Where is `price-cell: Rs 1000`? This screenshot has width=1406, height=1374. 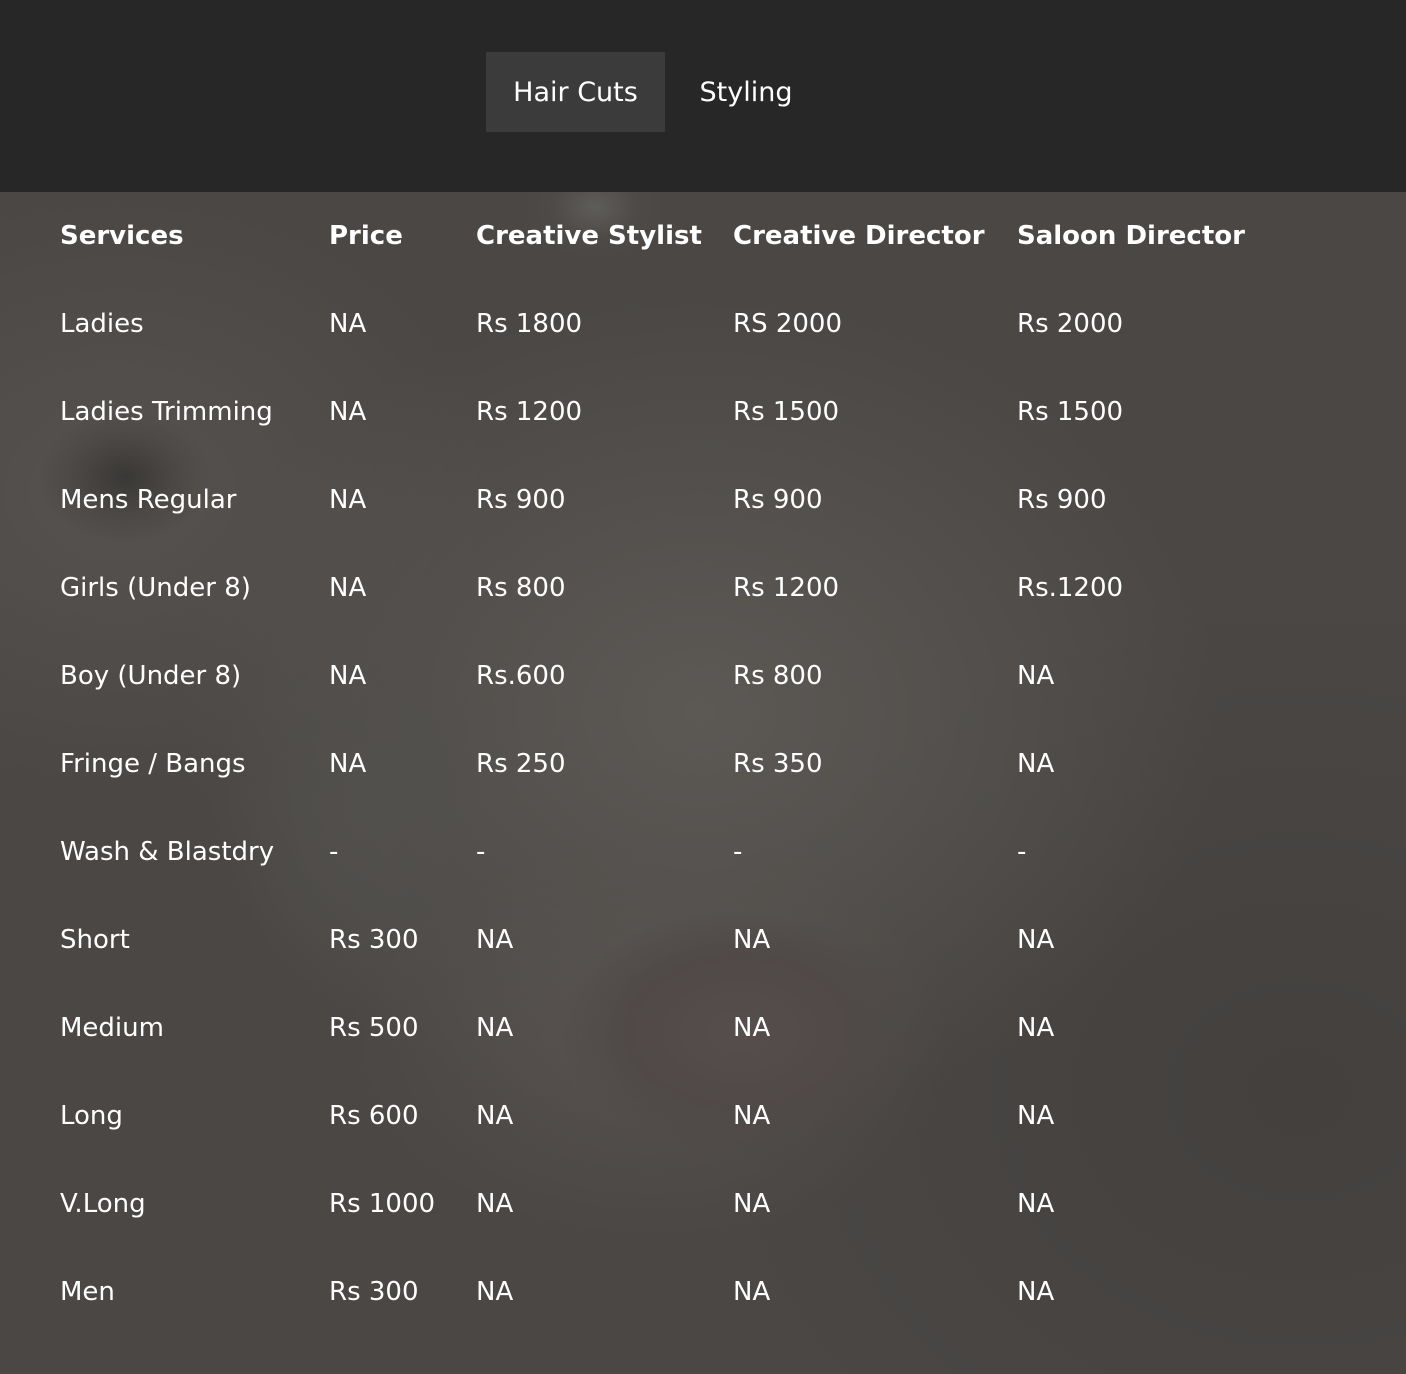
price-cell: Rs 1000 is located at coordinates (382, 1204).